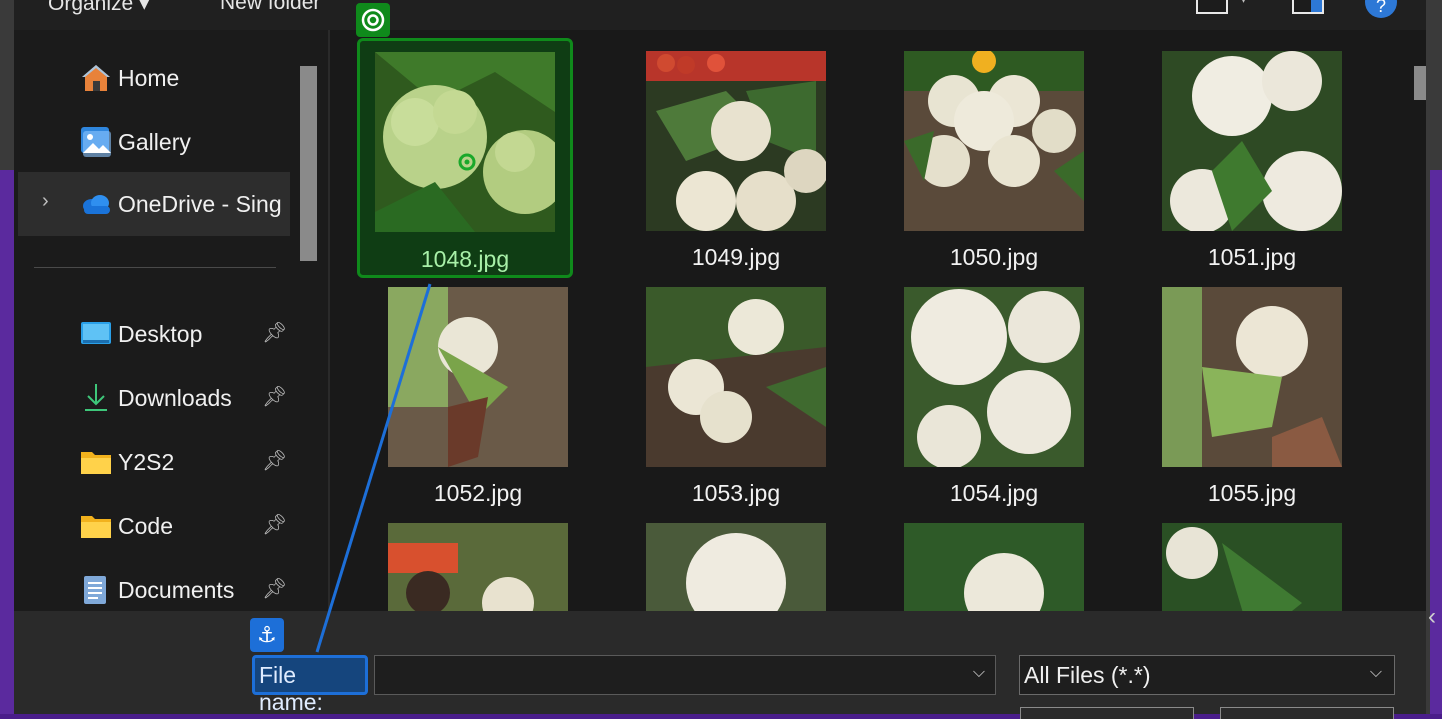 The image size is (1442, 719). I want to click on preview-pane-icon, so click(1308, 7).